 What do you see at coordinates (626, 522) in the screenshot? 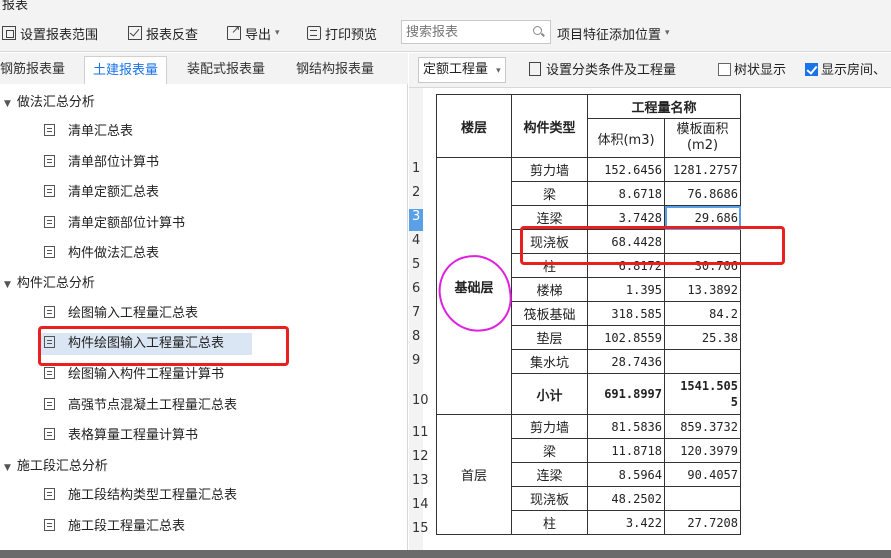
I see `volume-cell: 3.422` at bounding box center [626, 522].